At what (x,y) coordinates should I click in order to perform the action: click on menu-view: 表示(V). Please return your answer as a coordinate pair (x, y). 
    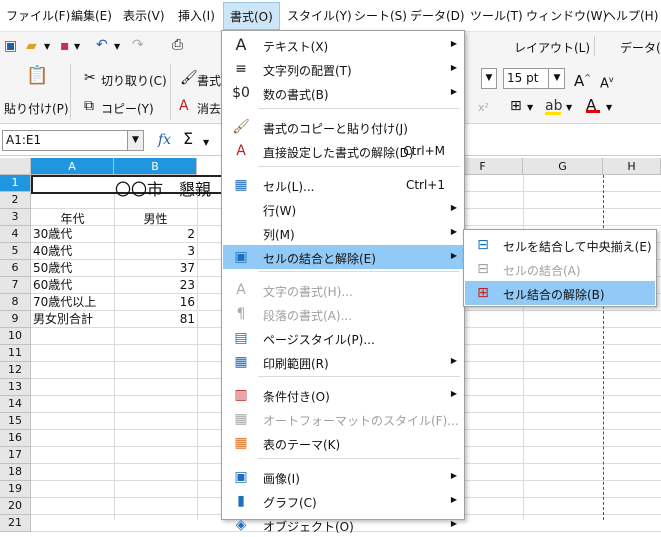
    Looking at the image, I should click on (144, 15).